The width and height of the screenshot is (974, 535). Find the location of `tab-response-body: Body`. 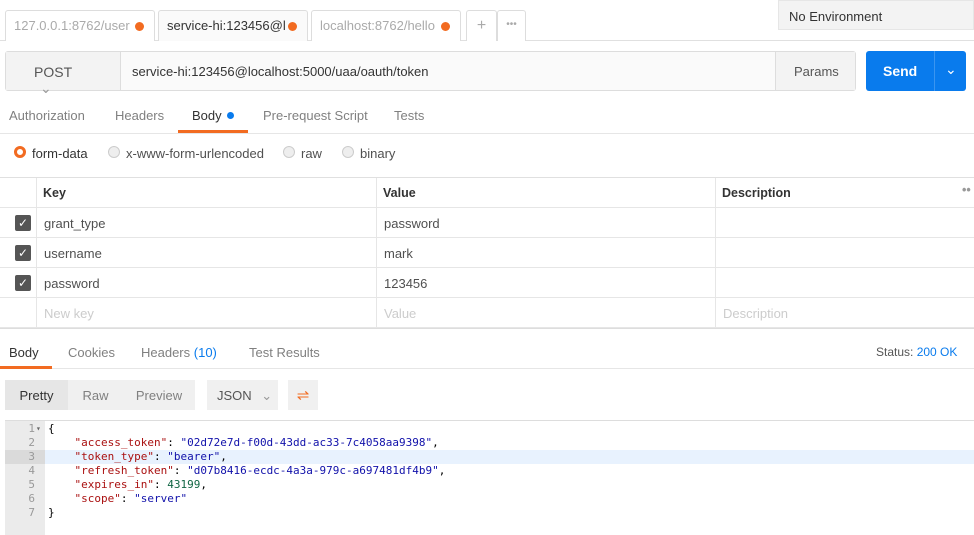

tab-response-body: Body is located at coordinates (24, 352).